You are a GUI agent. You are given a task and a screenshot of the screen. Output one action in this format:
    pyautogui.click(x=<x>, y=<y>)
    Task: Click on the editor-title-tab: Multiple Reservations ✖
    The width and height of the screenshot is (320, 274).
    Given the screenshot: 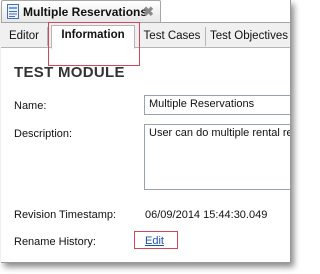 What is the action you would take?
    pyautogui.click(x=81, y=11)
    